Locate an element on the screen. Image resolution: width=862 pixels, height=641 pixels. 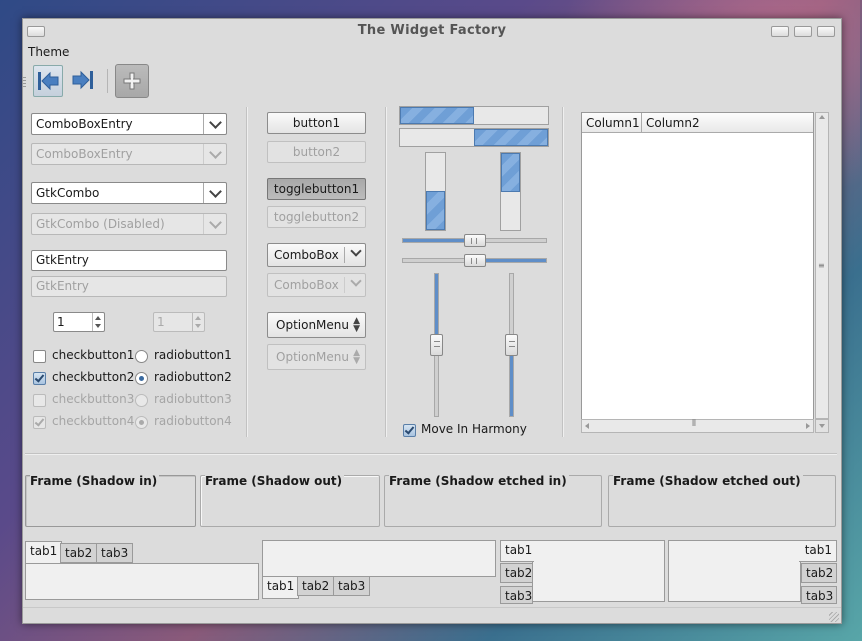
add-button is located at coordinates (132, 81).